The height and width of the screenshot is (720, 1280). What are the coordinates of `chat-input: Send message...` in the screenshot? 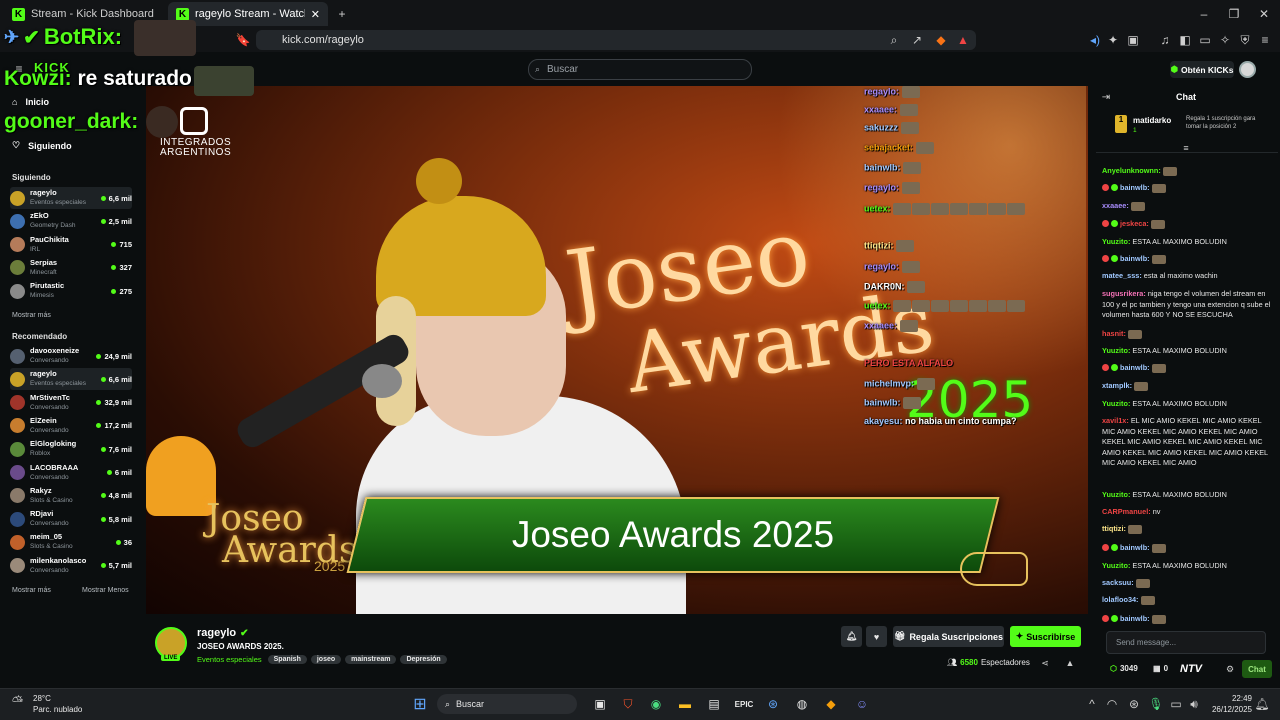 It's located at (1186, 642).